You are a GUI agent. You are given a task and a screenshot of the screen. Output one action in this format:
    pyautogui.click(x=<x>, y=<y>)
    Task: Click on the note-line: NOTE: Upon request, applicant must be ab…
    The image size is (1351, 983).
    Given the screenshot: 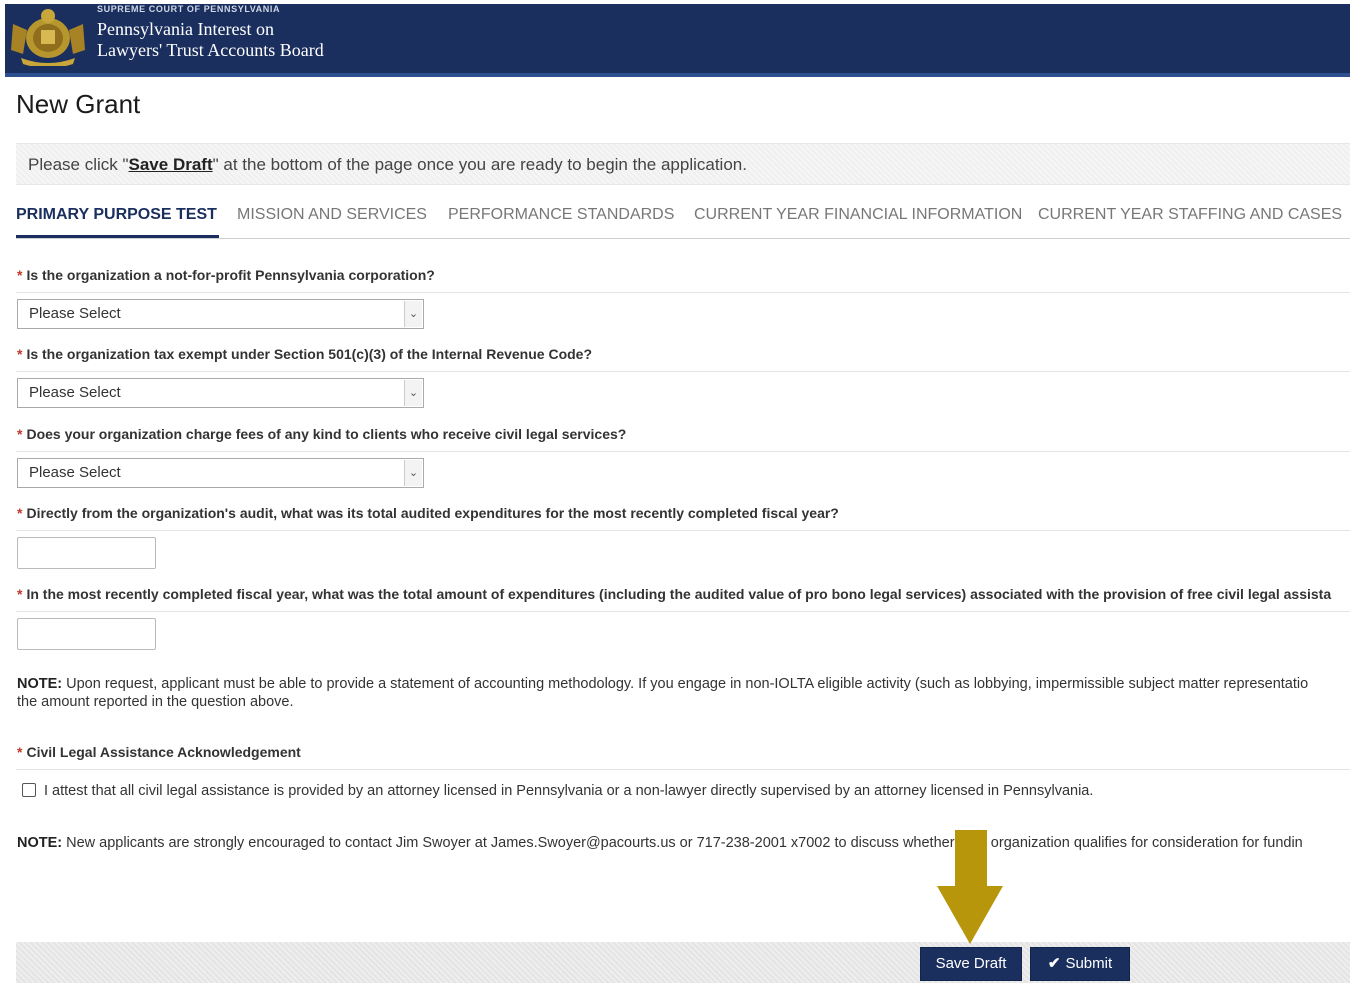 What is the action you would take?
    pyautogui.click(x=683, y=684)
    